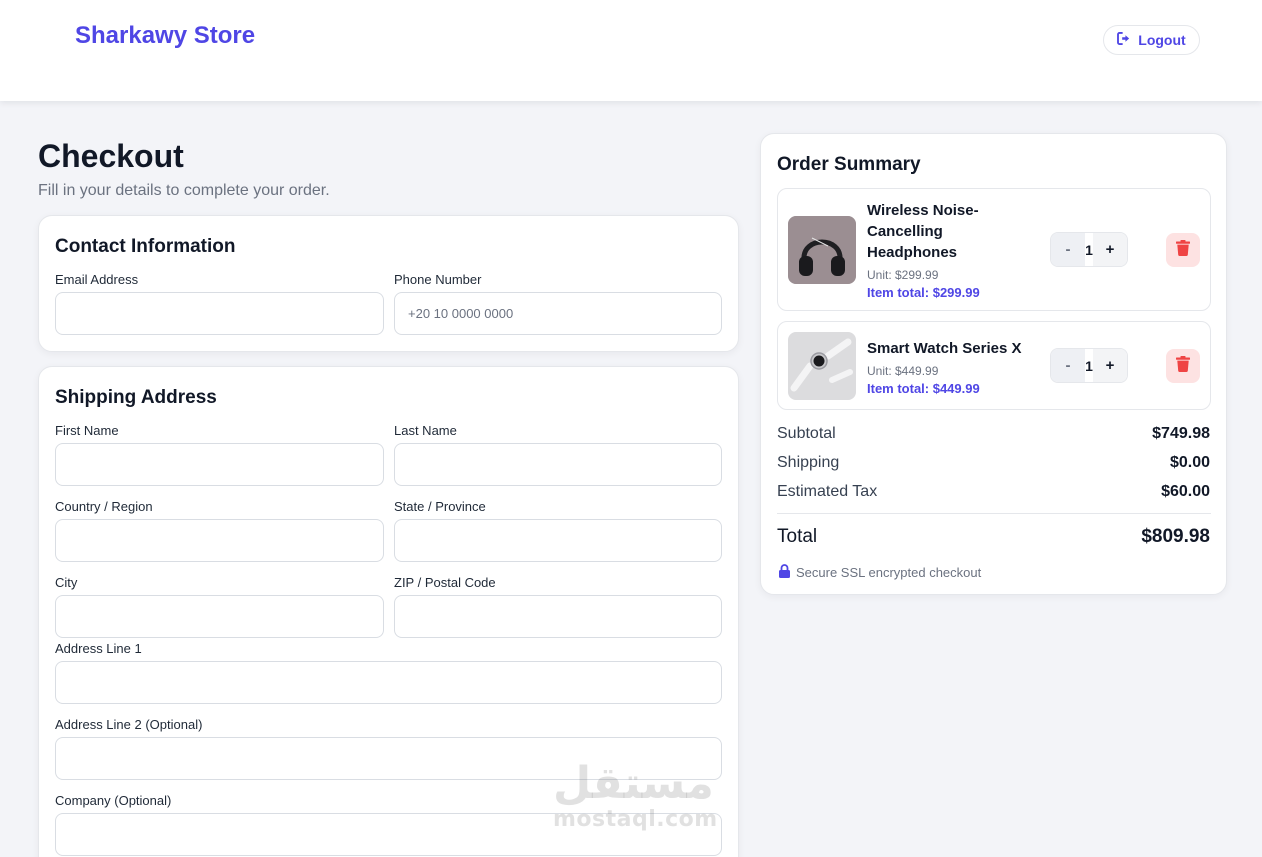 The width and height of the screenshot is (1262, 857). I want to click on contact-section-title: Contact Information, so click(145, 246).